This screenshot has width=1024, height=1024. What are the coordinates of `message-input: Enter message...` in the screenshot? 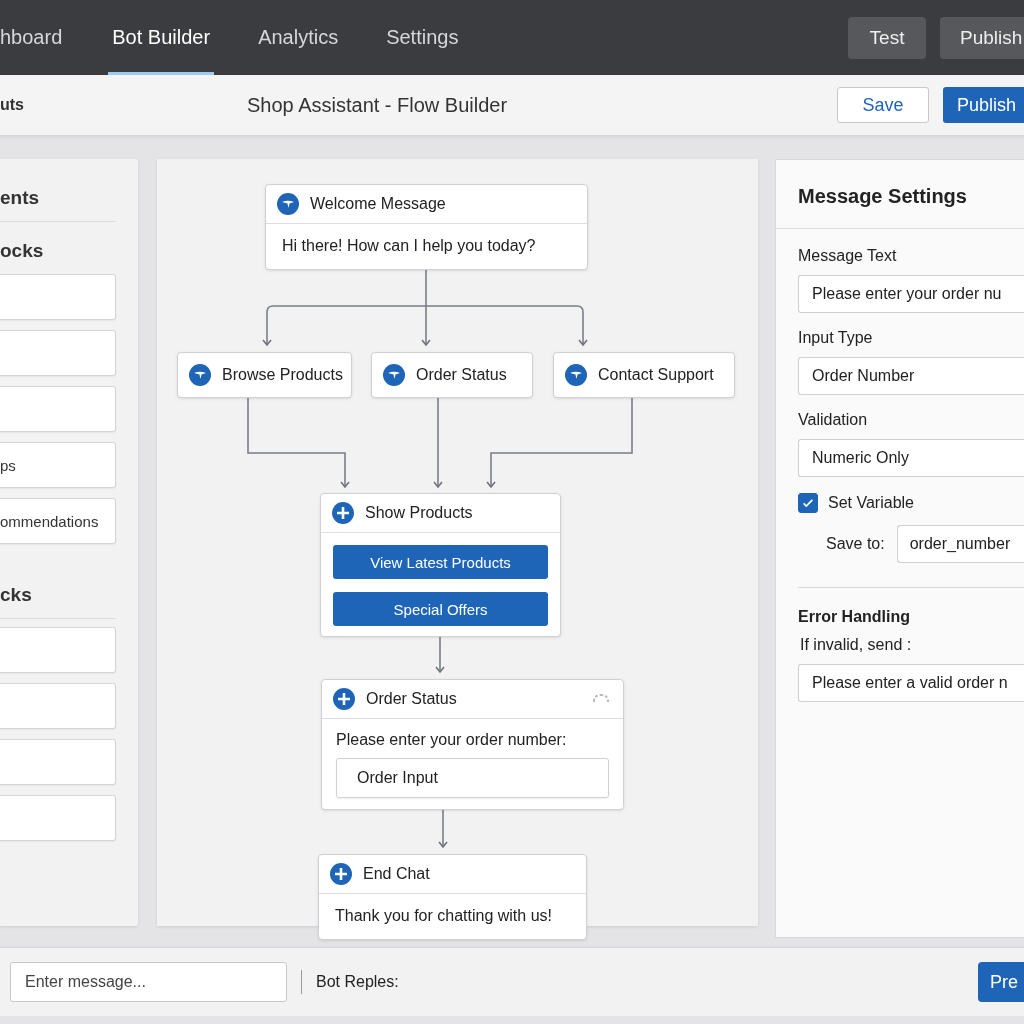 It's located at (148, 982).